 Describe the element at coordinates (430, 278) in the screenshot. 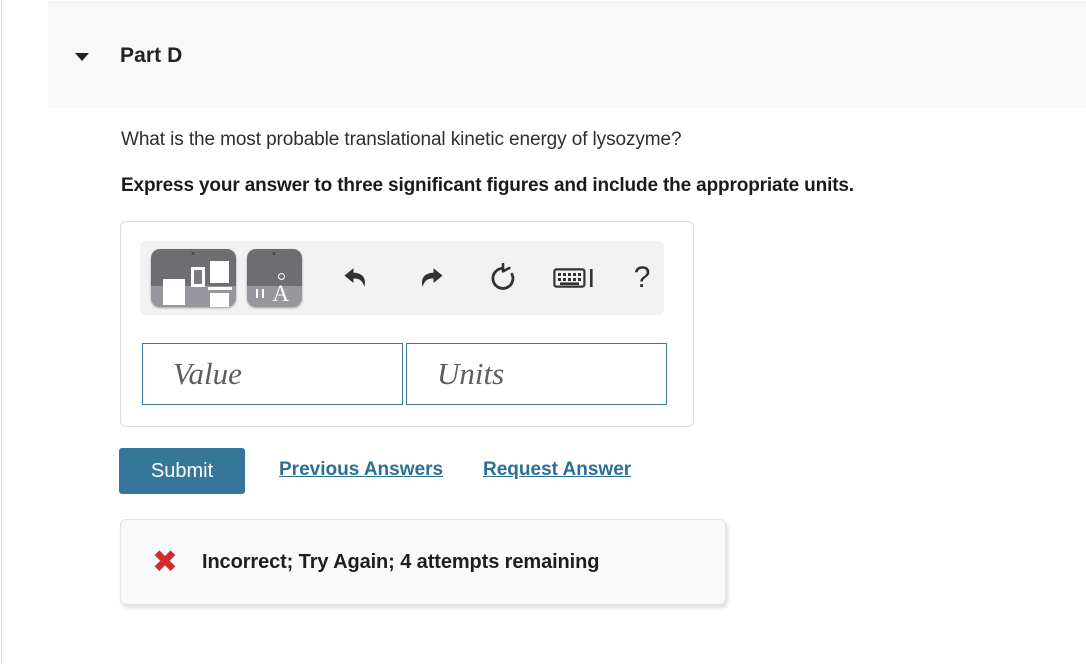

I see `redo-arrow-icon` at that location.